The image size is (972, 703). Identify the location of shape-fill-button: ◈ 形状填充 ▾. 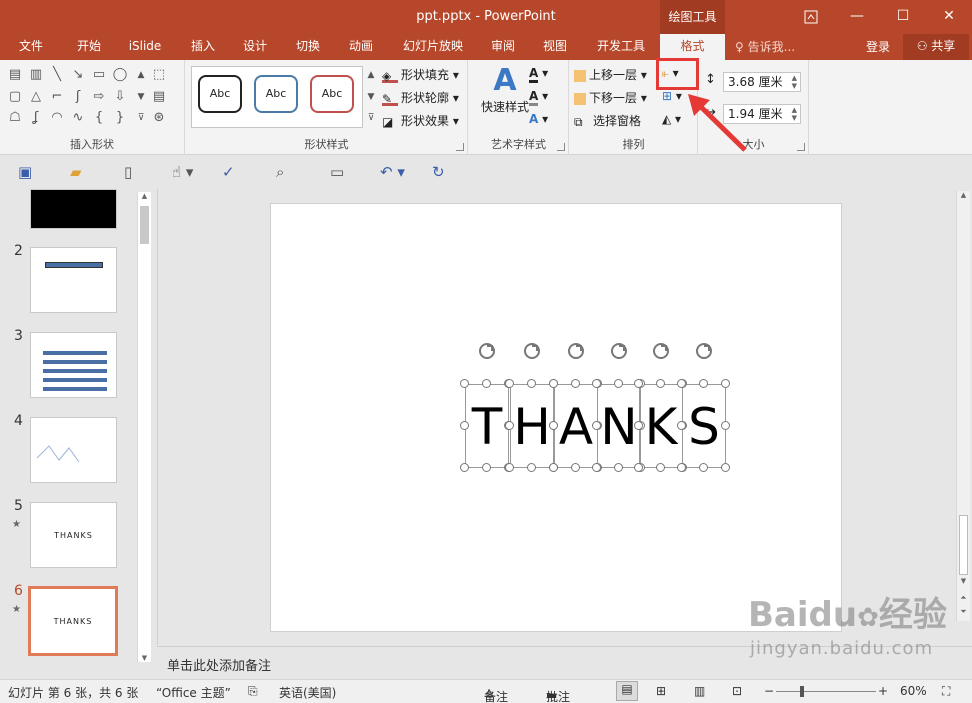
(420, 74).